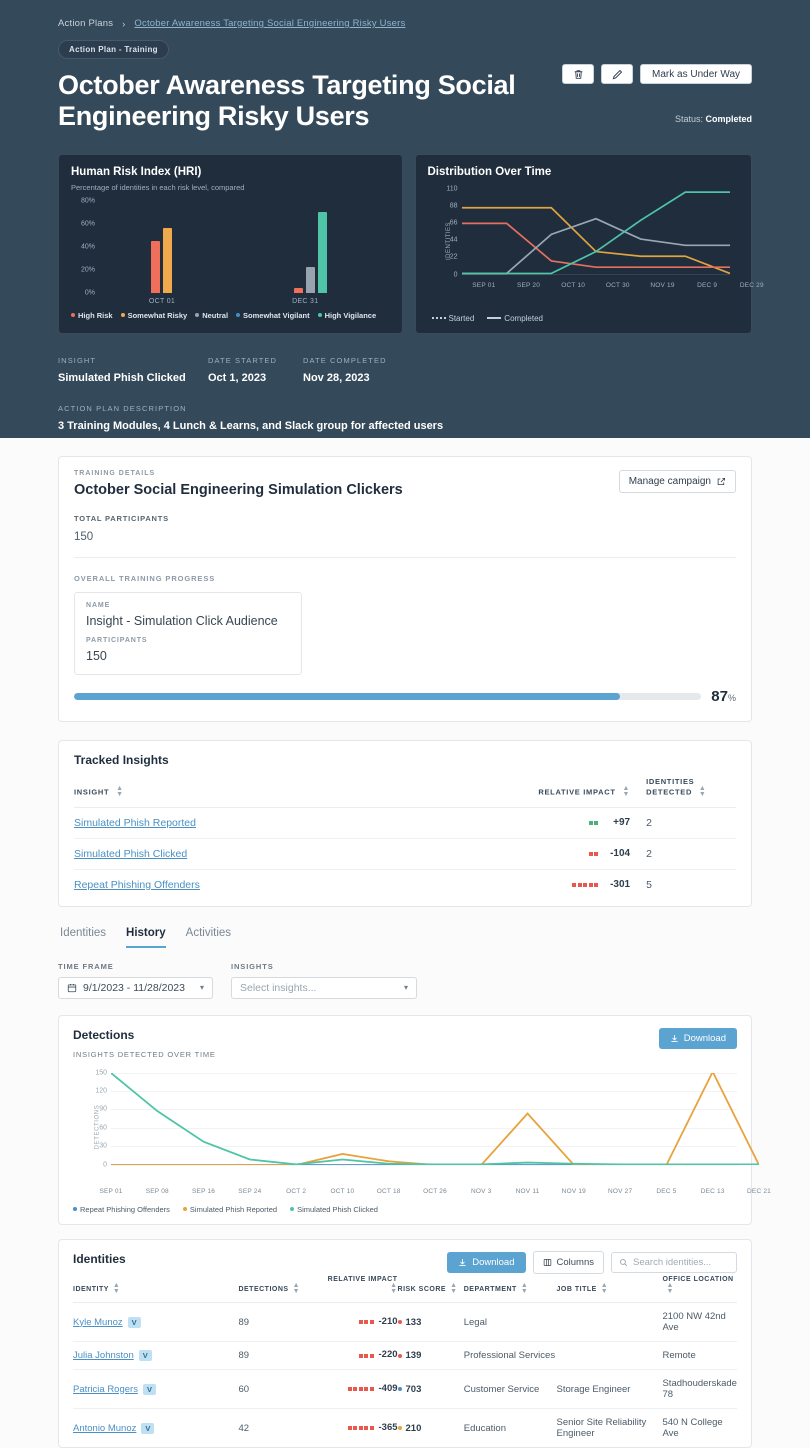 This screenshot has width=810, height=1448. What do you see at coordinates (481, 1191) in the screenshot?
I see `detections-x-tick: NOV 3` at bounding box center [481, 1191].